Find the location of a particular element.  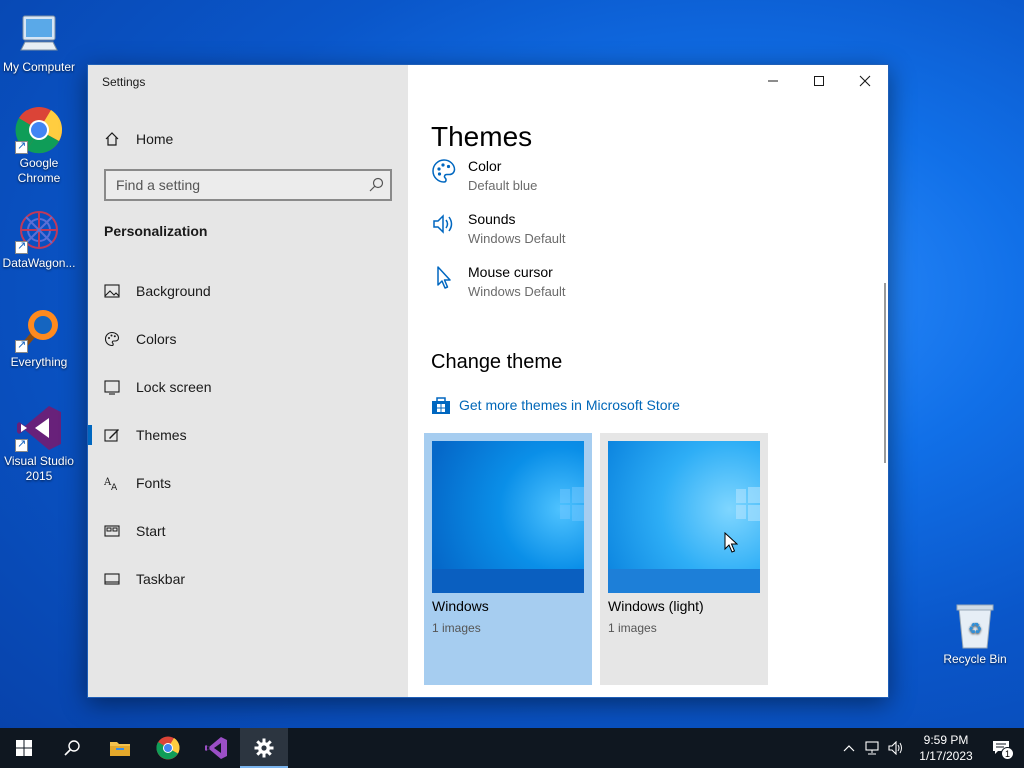

theme-tile-windows-light: Windows (light) 1 images is located at coordinates (684, 559).